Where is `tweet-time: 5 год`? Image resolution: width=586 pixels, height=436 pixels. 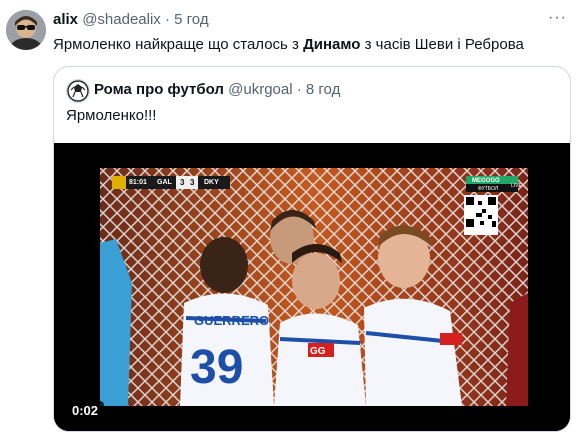
tweet-time: 5 год is located at coordinates (191, 19).